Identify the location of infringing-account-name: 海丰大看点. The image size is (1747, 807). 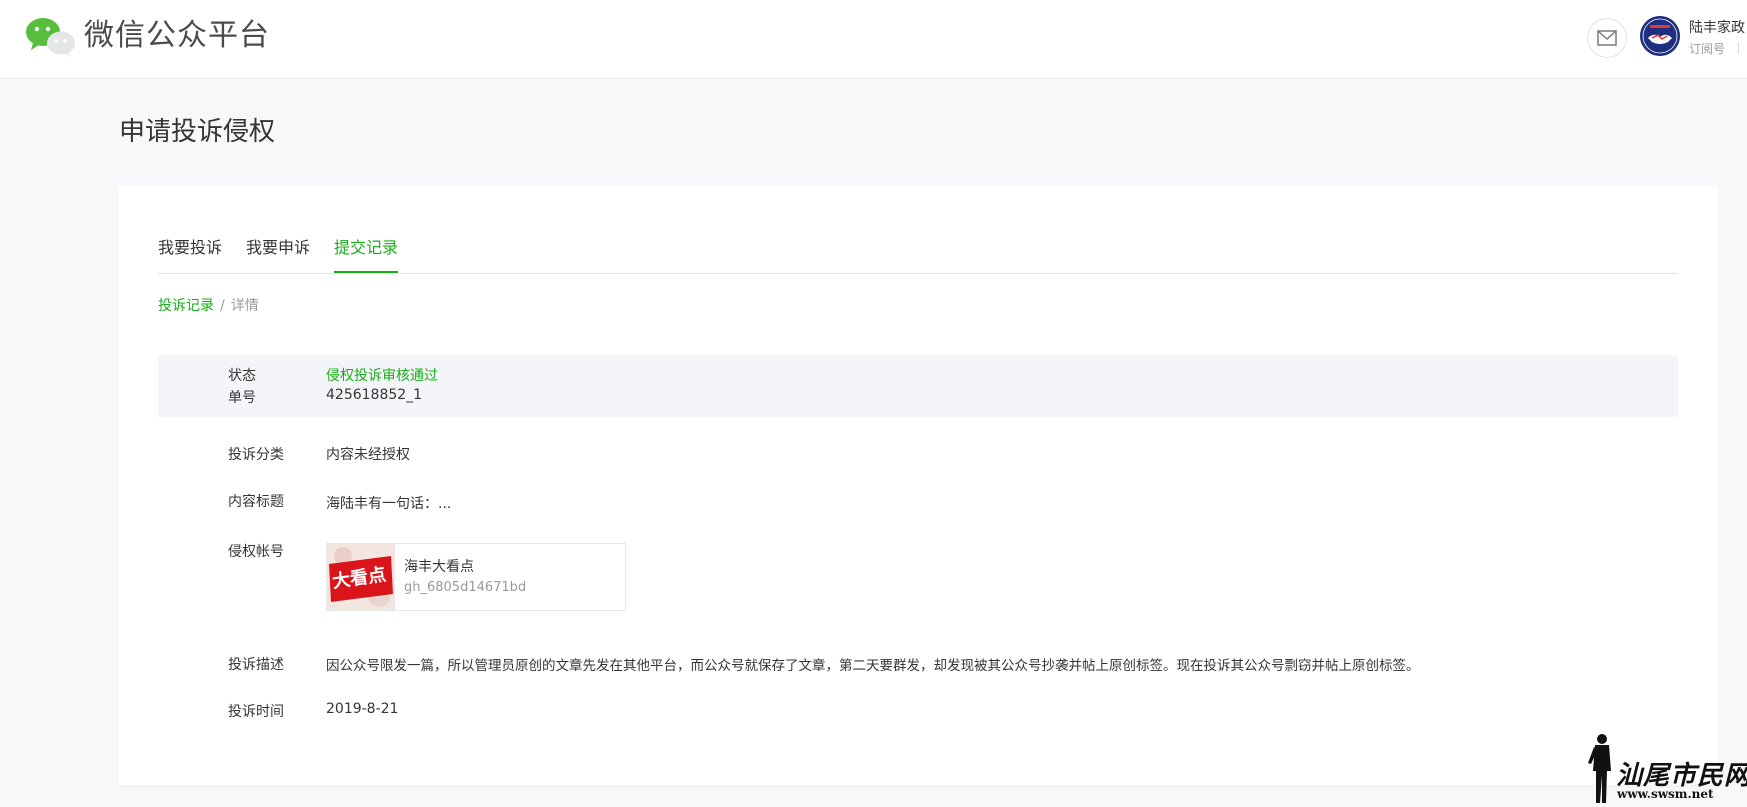
(439, 567).